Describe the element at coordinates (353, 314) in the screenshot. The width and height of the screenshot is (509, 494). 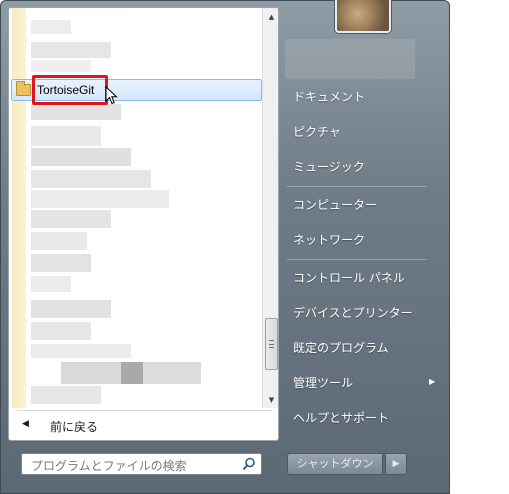
I see `menu-item-devices-printers: デバイスとプリンター` at that location.